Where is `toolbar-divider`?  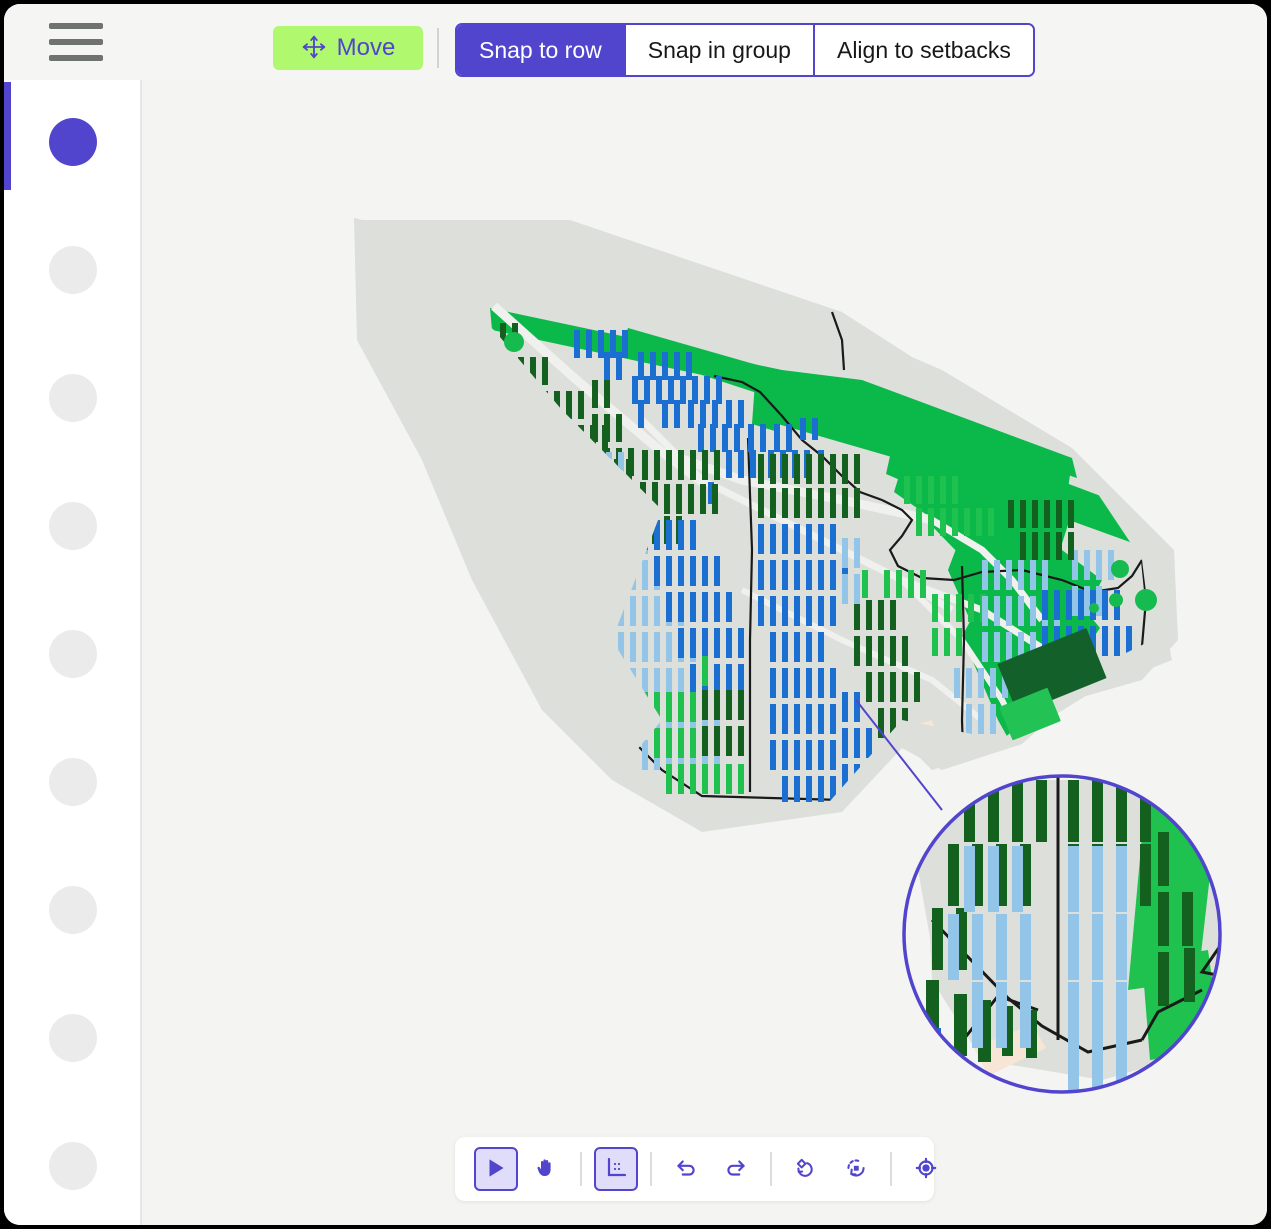 toolbar-divider is located at coordinates (438, 48).